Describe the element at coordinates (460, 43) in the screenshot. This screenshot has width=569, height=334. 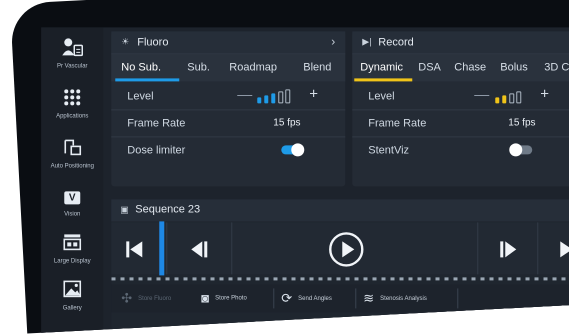
I see `record-header: ▶| Record ›` at that location.